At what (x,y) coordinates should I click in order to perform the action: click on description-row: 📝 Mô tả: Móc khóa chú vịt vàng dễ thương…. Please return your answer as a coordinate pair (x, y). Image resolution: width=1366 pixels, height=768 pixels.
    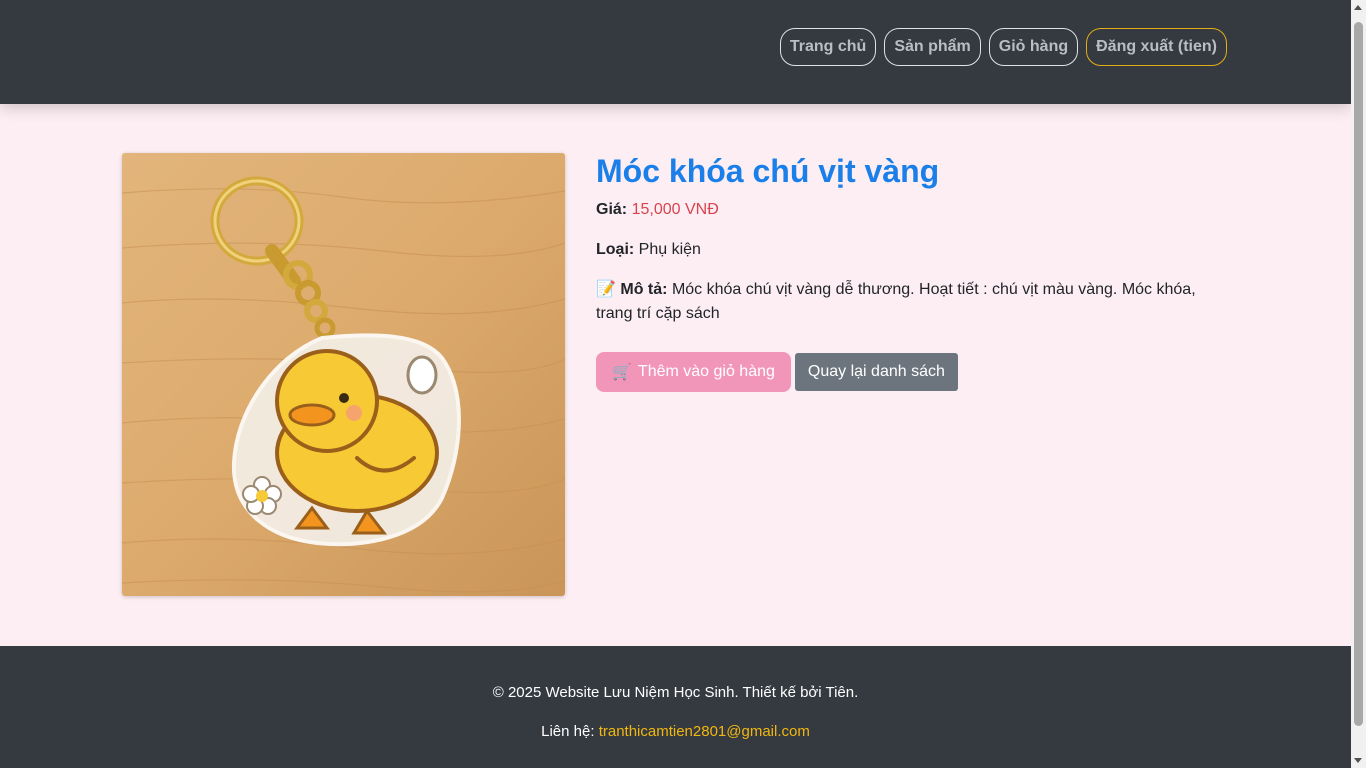
    Looking at the image, I should click on (906, 302).